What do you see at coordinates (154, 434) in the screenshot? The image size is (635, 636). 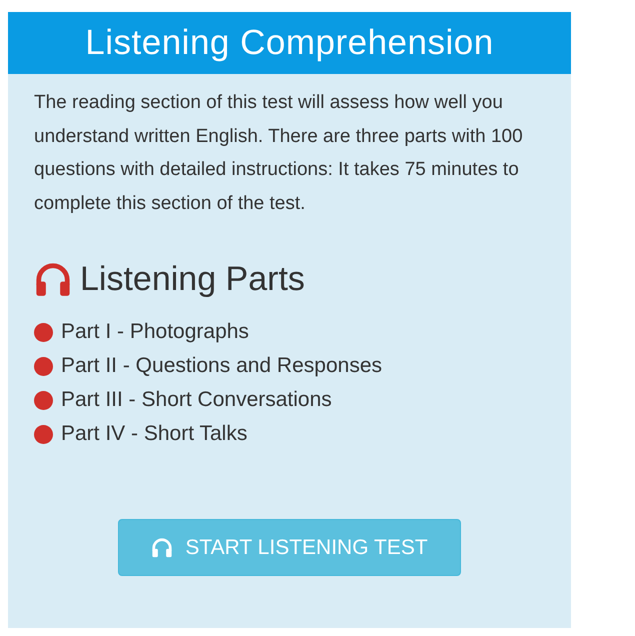 I see `part-item: Part IV - Short Talks` at bounding box center [154, 434].